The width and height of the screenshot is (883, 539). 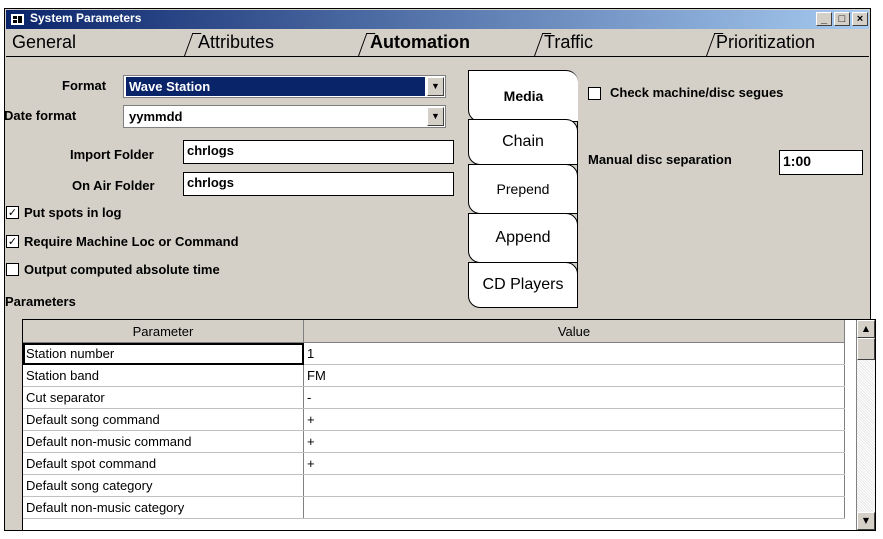 I want to click on table-row: Default song category, so click(x=434, y=485).